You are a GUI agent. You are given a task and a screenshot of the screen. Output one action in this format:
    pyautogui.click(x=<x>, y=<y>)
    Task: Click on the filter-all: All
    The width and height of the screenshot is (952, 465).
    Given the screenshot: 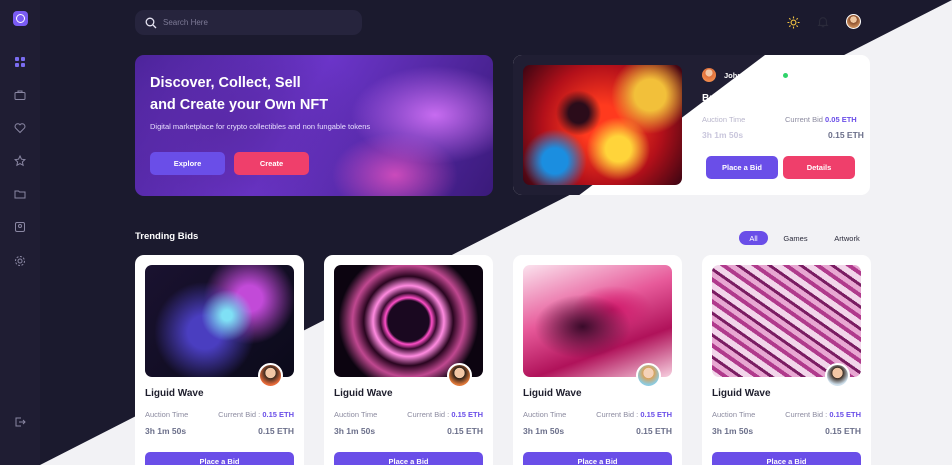 What is the action you would take?
    pyautogui.click(x=753, y=238)
    